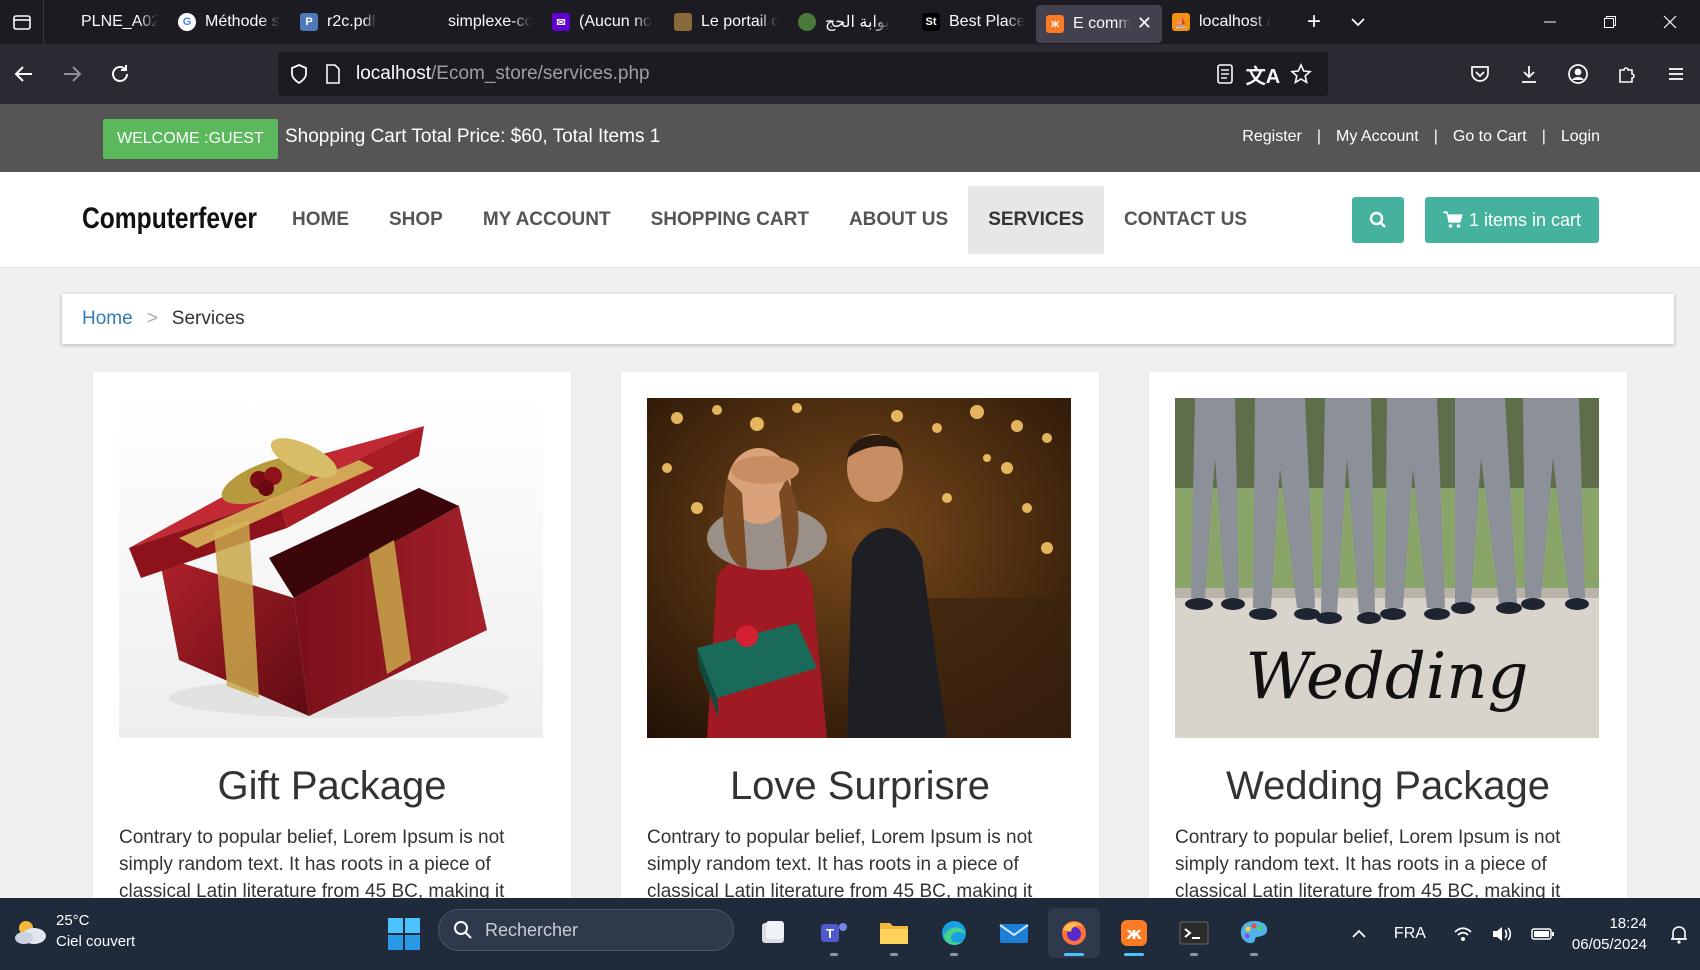 Image resolution: width=1700 pixels, height=970 pixels. I want to click on pocket-icon, so click(1479, 74).